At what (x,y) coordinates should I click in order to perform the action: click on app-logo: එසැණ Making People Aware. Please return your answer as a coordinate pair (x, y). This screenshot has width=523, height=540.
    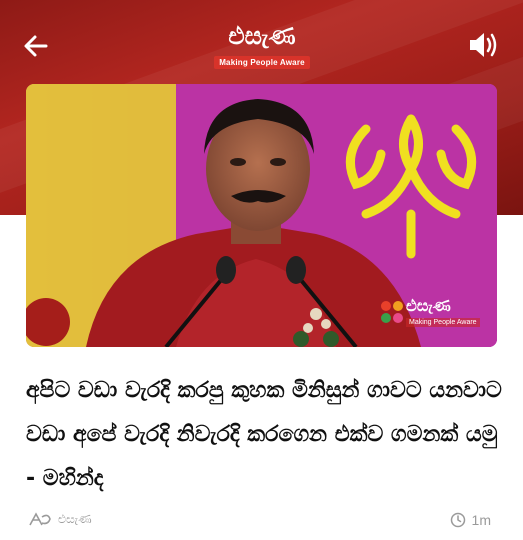
    Looking at the image, I should click on (262, 45).